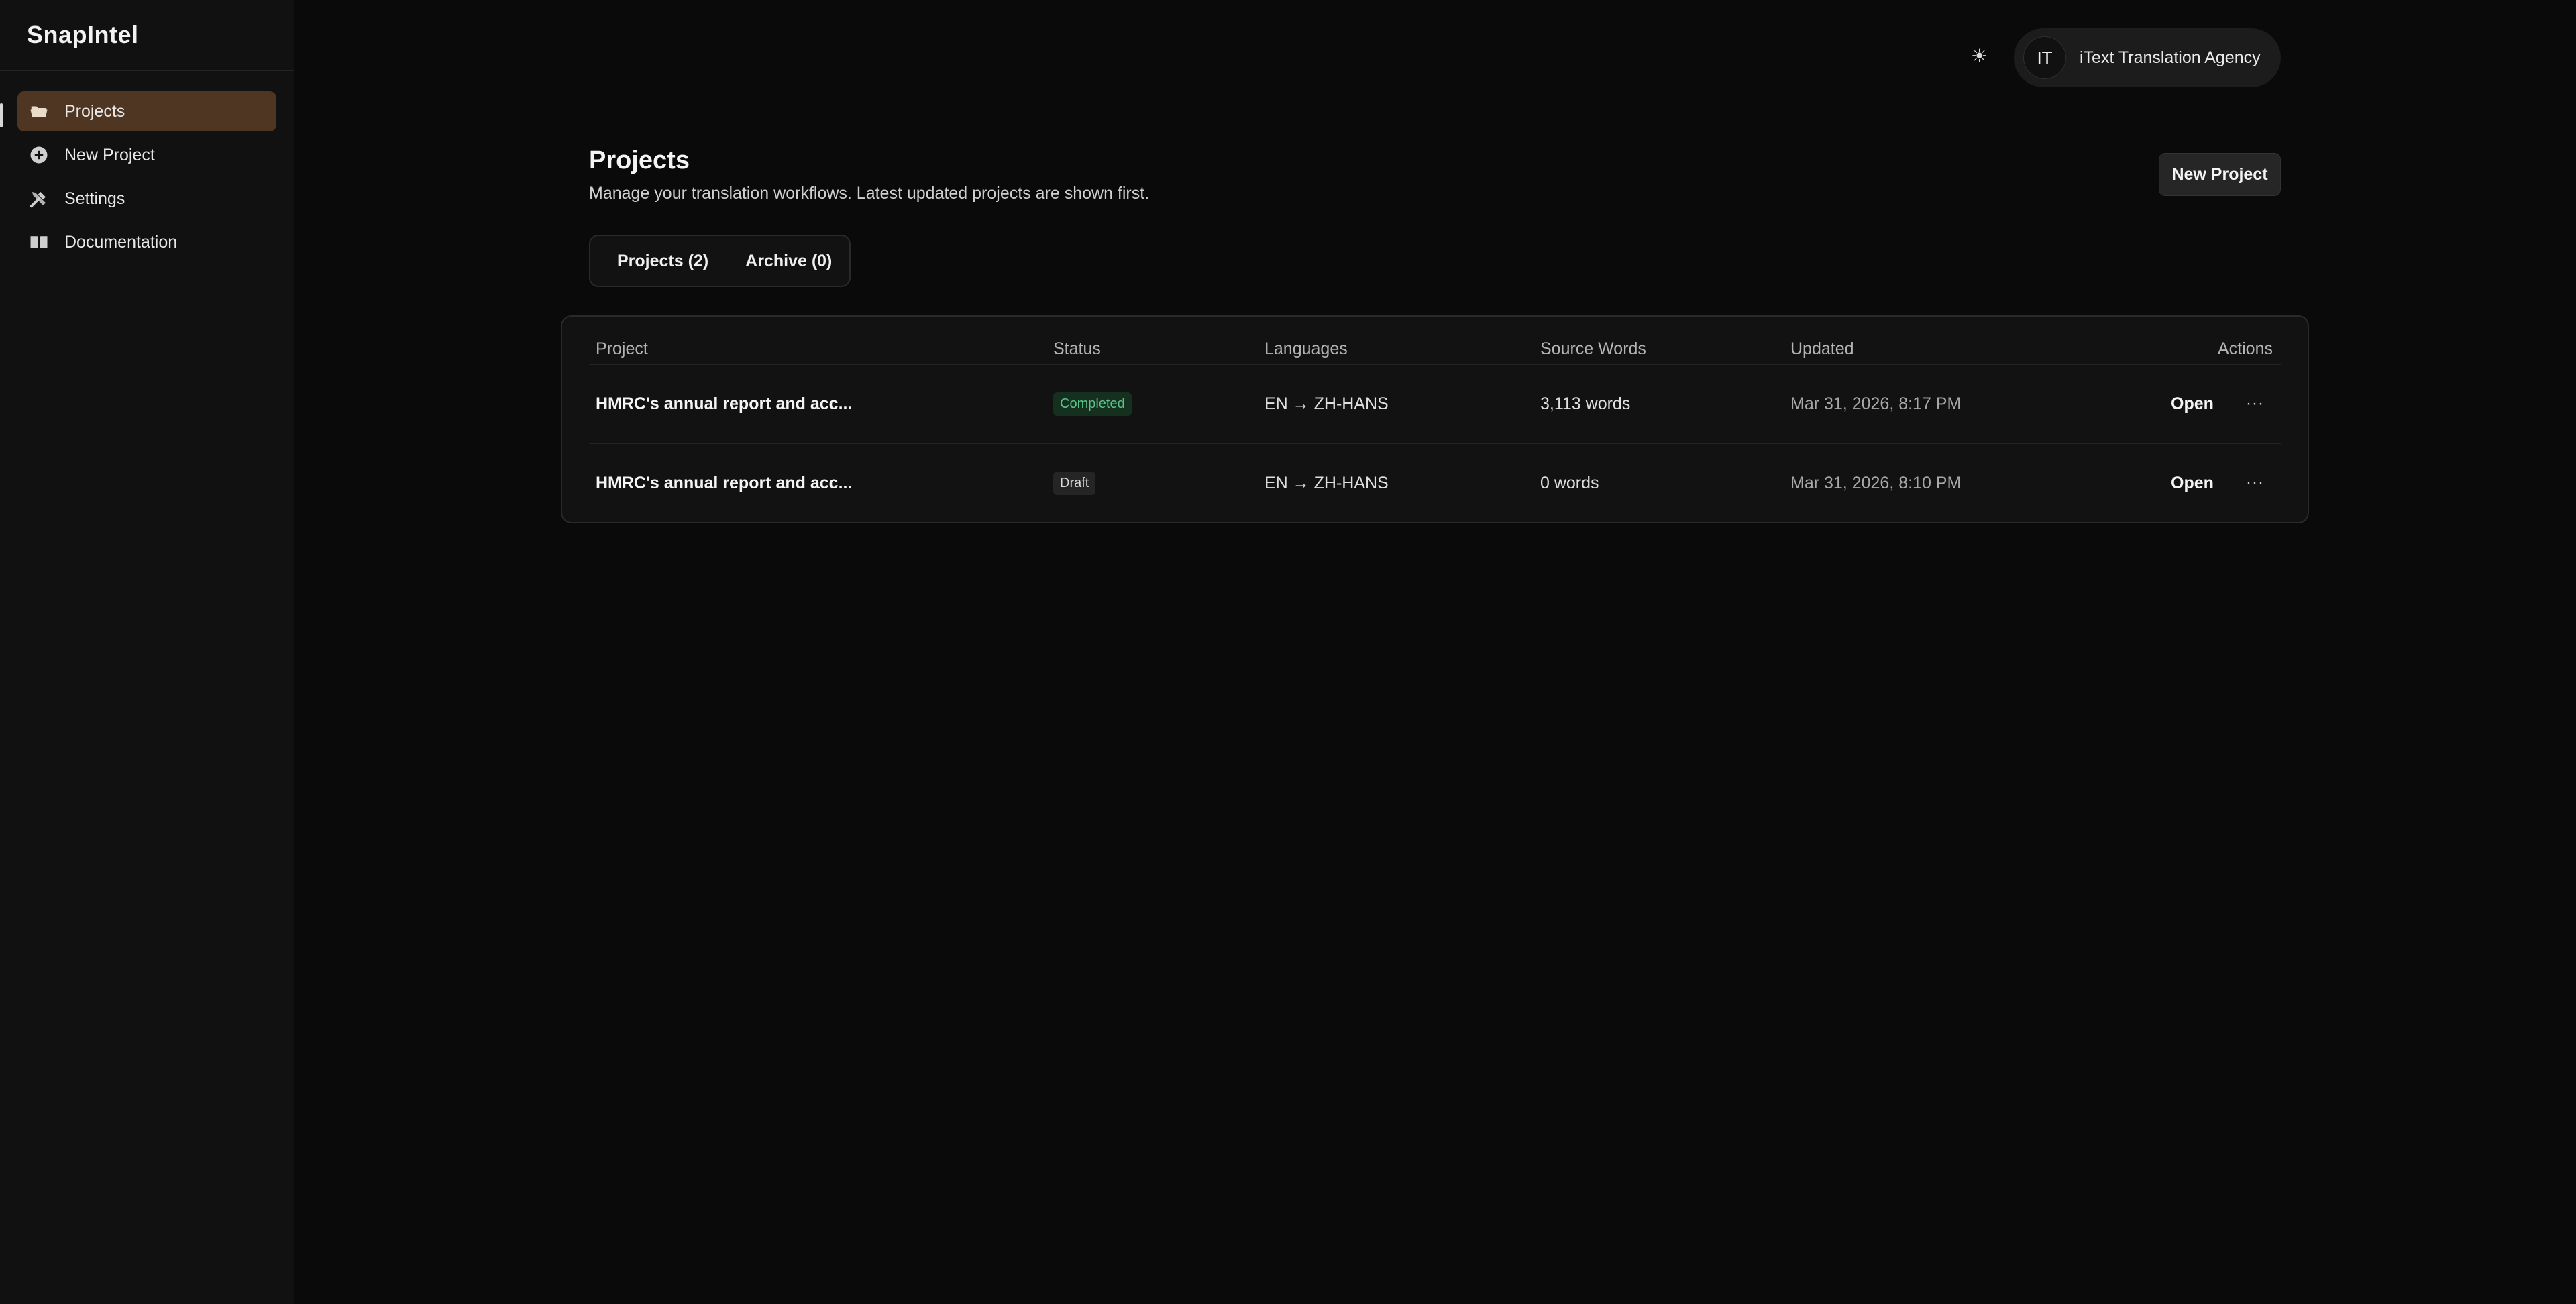 This screenshot has width=2576, height=1304. I want to click on status-badge: Draft, so click(1074, 483).